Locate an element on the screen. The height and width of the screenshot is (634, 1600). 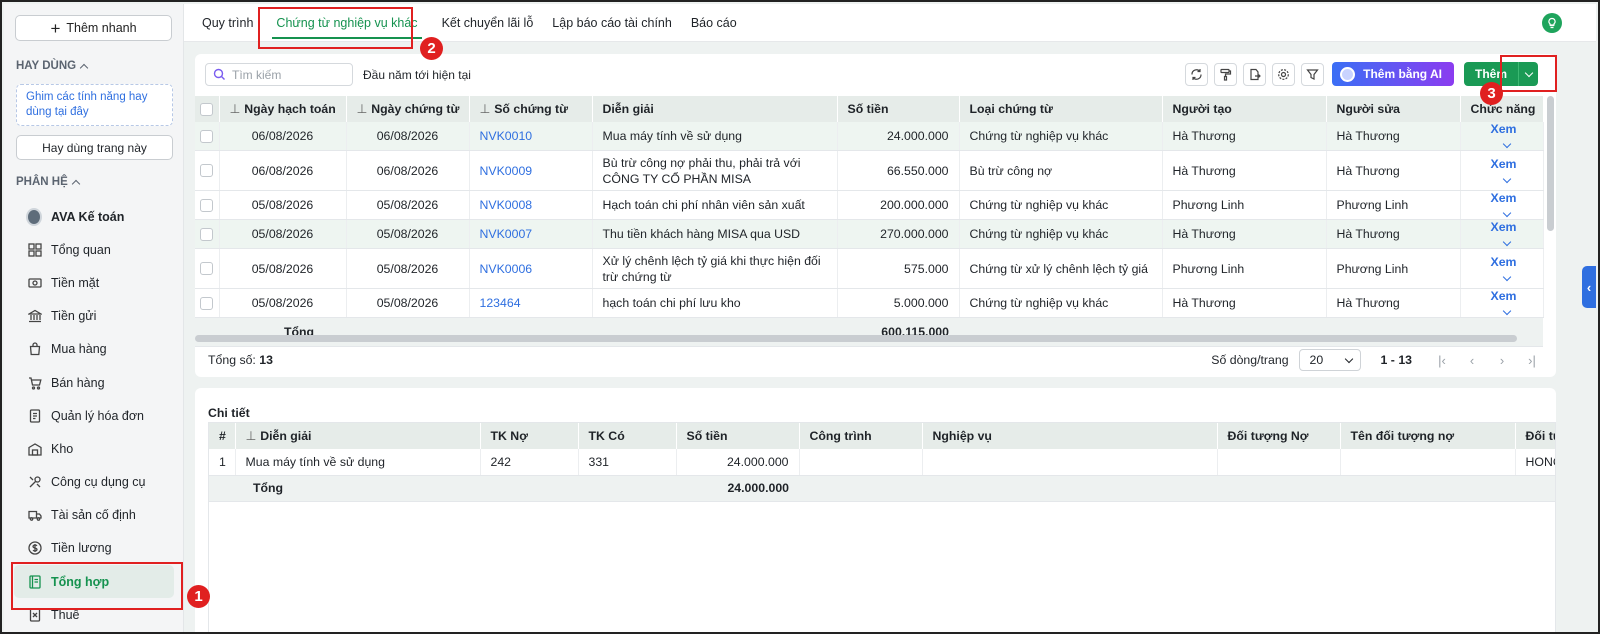
col-ten-doi-tuong-no: Tên đối tượng nợ is located at coordinates (1428, 436).